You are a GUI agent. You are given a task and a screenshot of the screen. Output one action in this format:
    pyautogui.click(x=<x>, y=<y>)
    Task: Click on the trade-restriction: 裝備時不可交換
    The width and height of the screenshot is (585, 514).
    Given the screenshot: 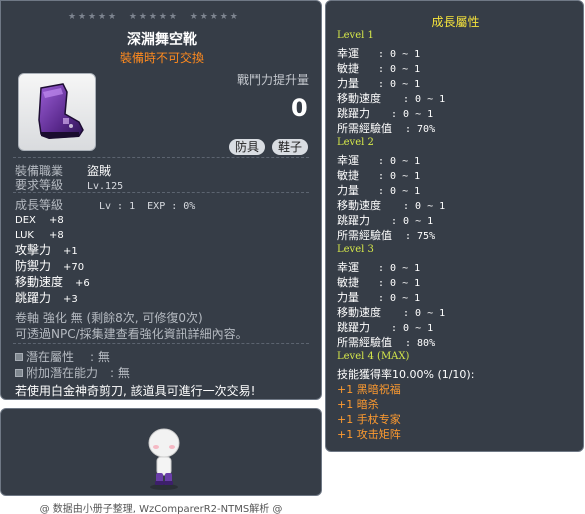 What is the action you would take?
    pyautogui.click(x=161, y=58)
    